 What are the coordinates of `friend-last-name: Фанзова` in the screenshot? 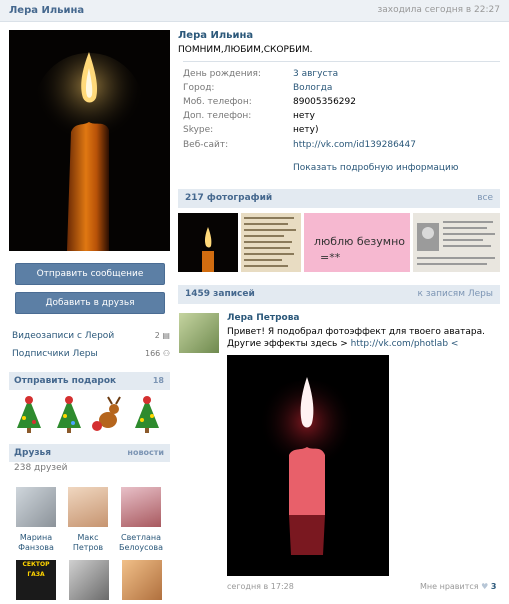 It's located at (36, 547).